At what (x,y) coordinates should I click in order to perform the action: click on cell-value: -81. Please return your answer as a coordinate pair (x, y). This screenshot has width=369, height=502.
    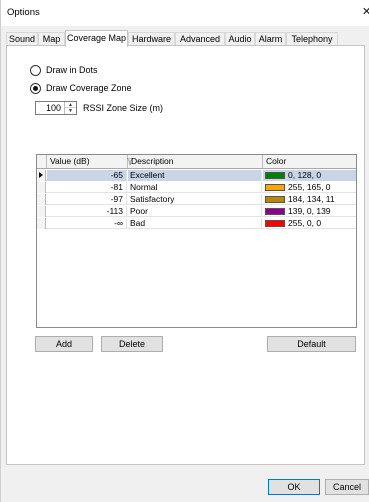
    Looking at the image, I should click on (87, 187).